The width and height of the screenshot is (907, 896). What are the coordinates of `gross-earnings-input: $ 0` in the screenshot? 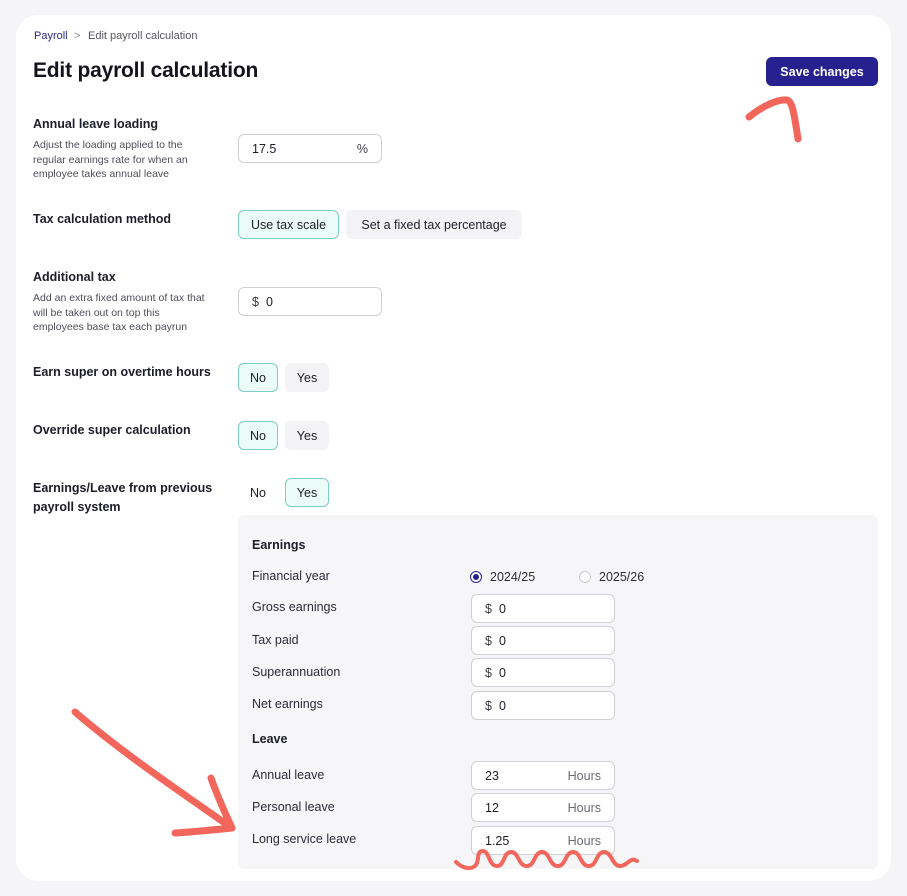 It's located at (543, 608).